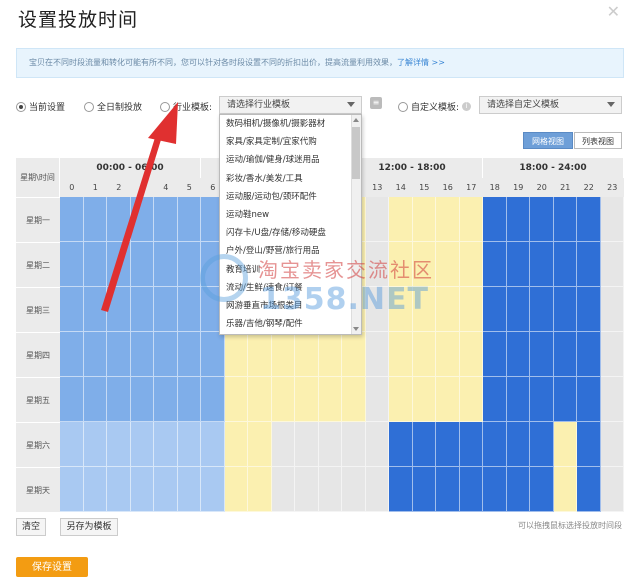 The width and height of the screenshot is (640, 577). Describe the element at coordinates (471, 187) in the screenshot. I see `hour-header: 17` at that location.